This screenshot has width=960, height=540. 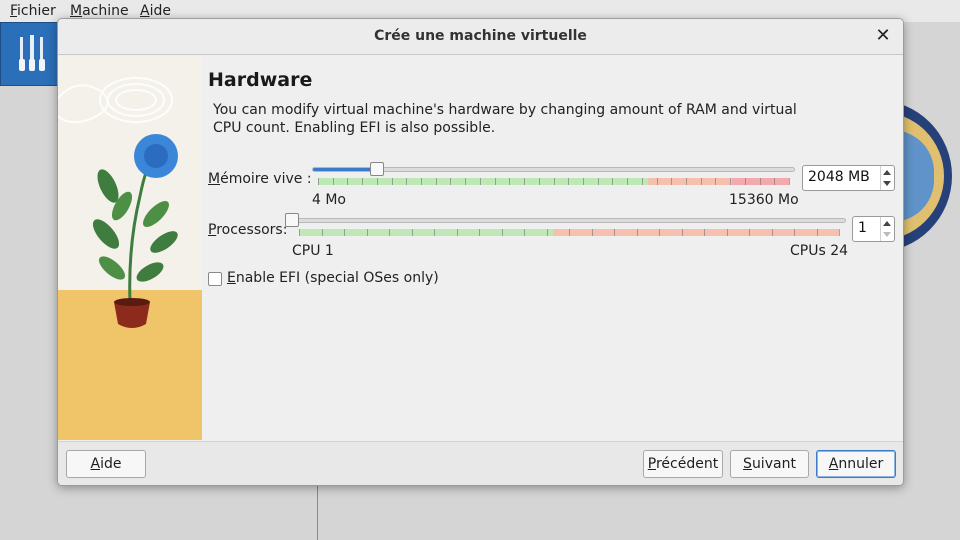 What do you see at coordinates (856, 464) in the screenshot?
I see `cancel-button: Annuler` at bounding box center [856, 464].